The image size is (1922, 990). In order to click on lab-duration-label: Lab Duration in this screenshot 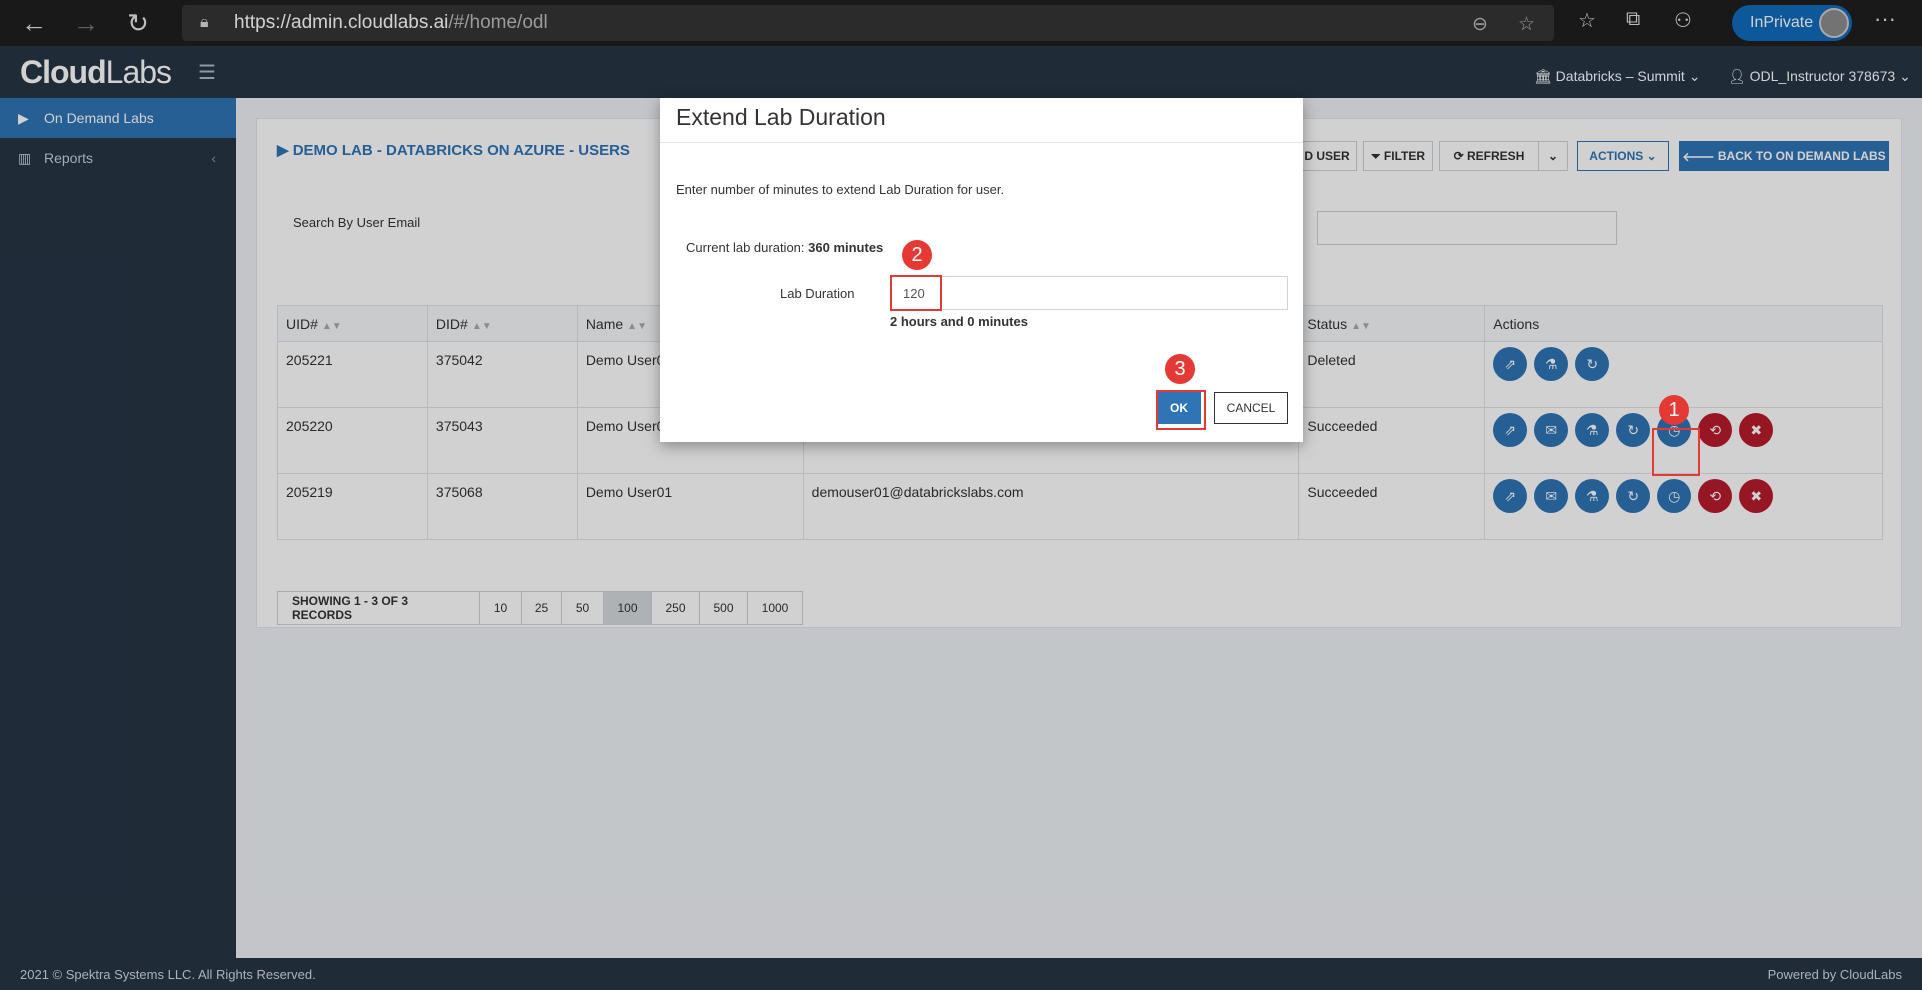, I will do `click(817, 293)`.